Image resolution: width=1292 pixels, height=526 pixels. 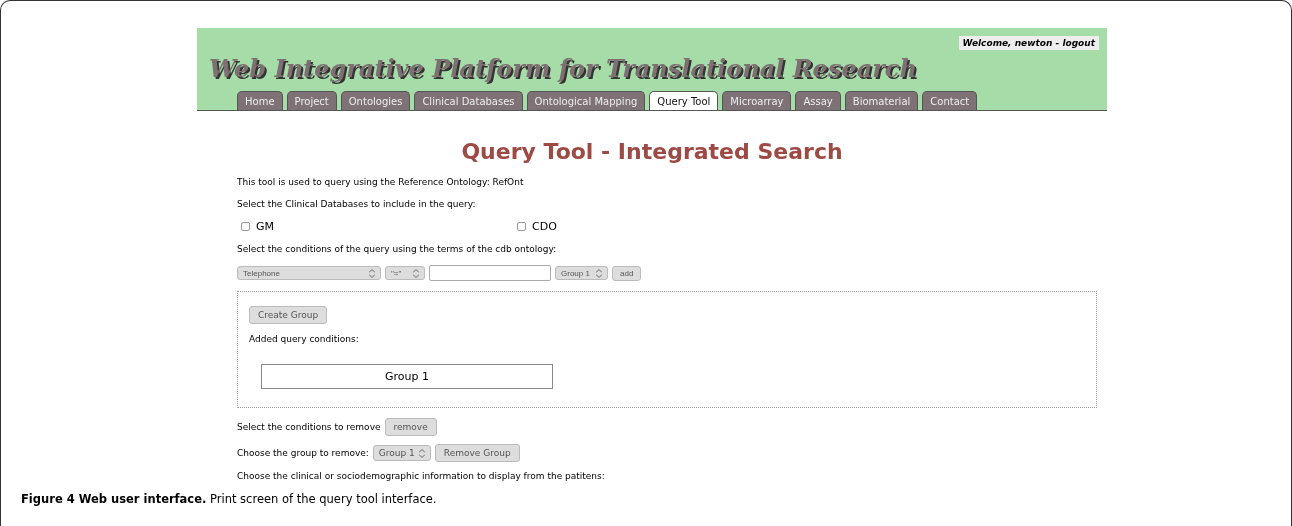 What do you see at coordinates (309, 427) in the screenshot?
I see `remove-label: Select the conditions to remove` at bounding box center [309, 427].